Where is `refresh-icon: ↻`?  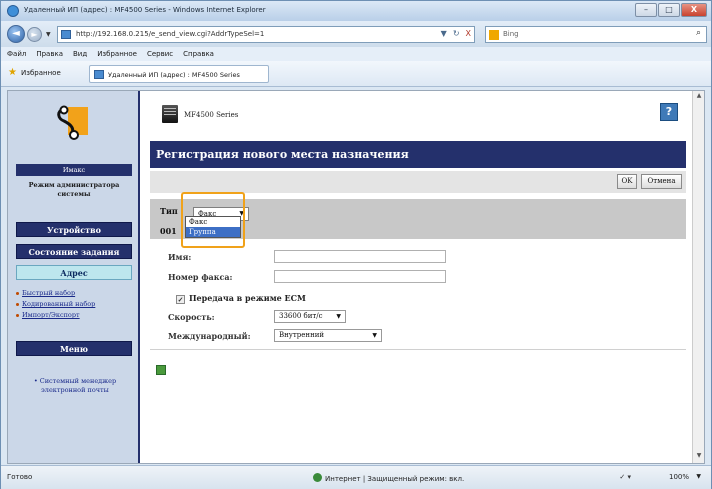
refresh-icon: ↻ is located at coordinates (456, 33).